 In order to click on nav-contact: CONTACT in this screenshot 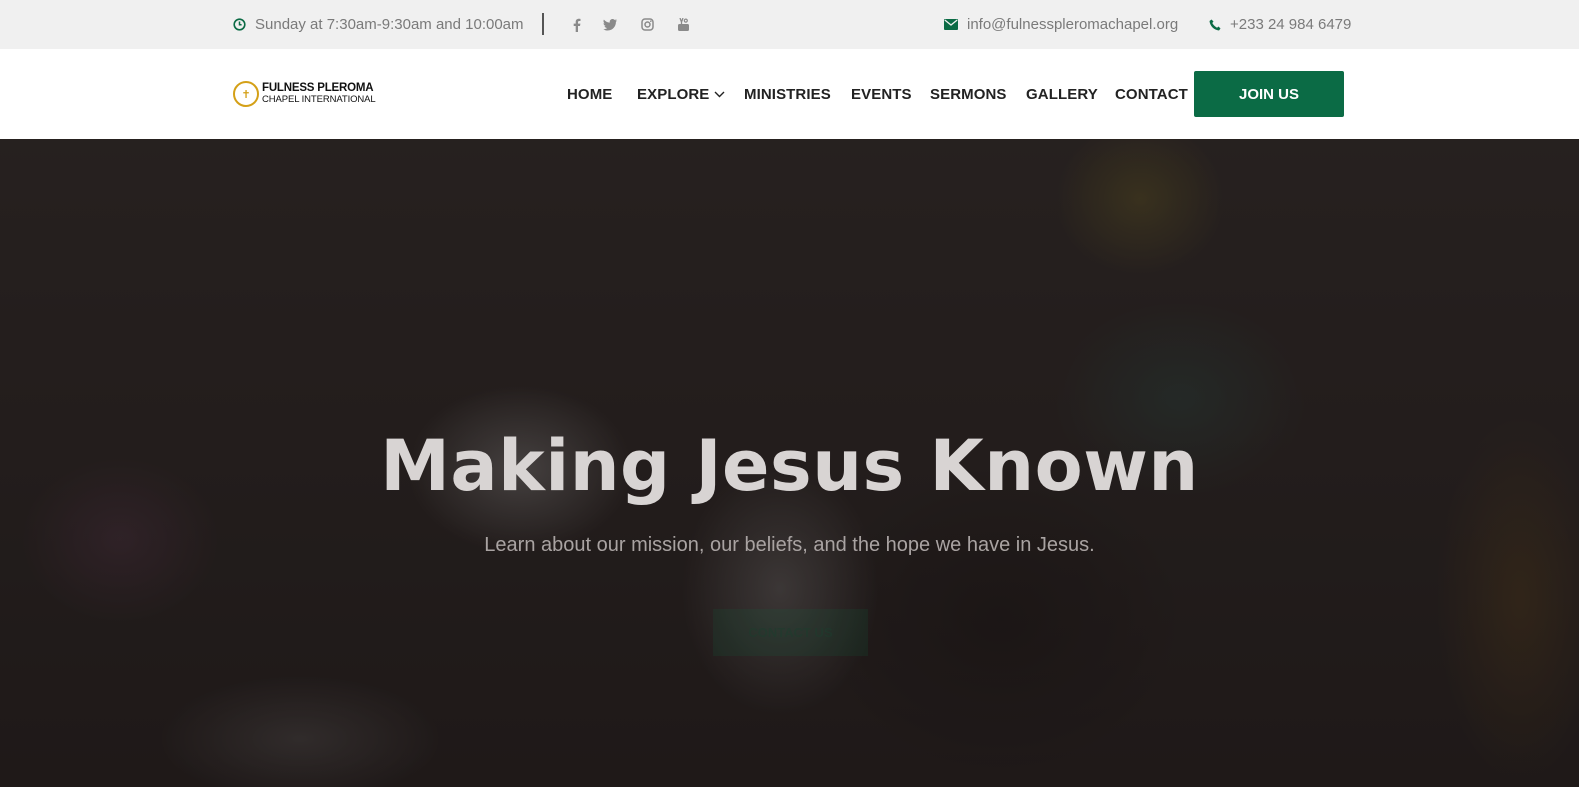, I will do `click(1151, 94)`.